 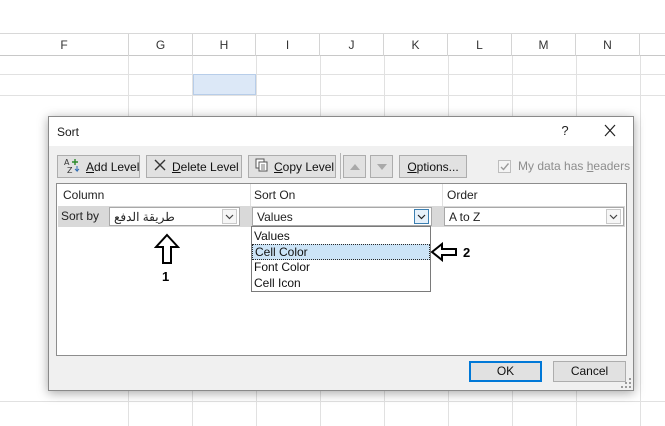 I want to click on sort-on-dropdown-list: Values Cell Color Font Color Cell Icon, so click(x=341, y=259).